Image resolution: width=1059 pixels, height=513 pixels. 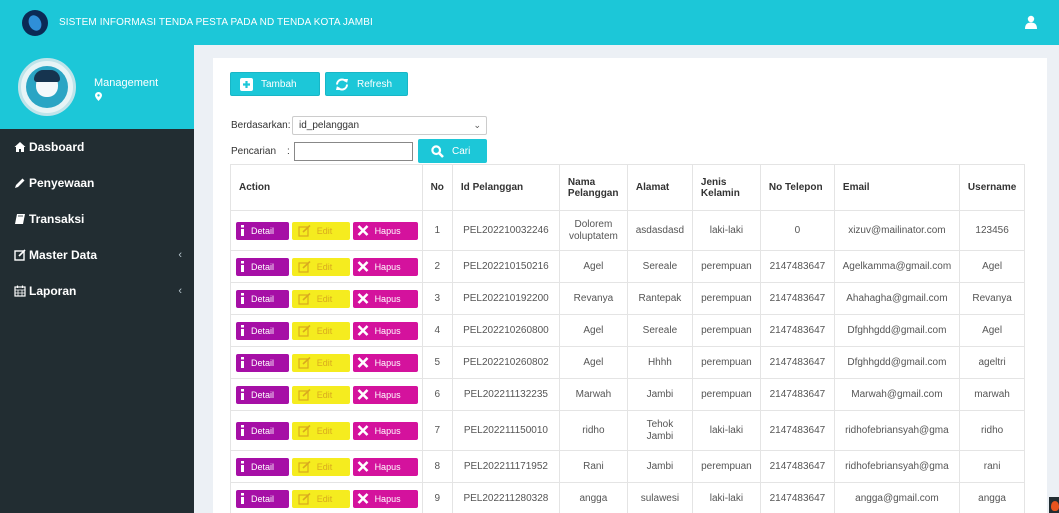 What do you see at coordinates (180, 255) in the screenshot?
I see `chevron-left-icon: ‹` at bounding box center [180, 255].